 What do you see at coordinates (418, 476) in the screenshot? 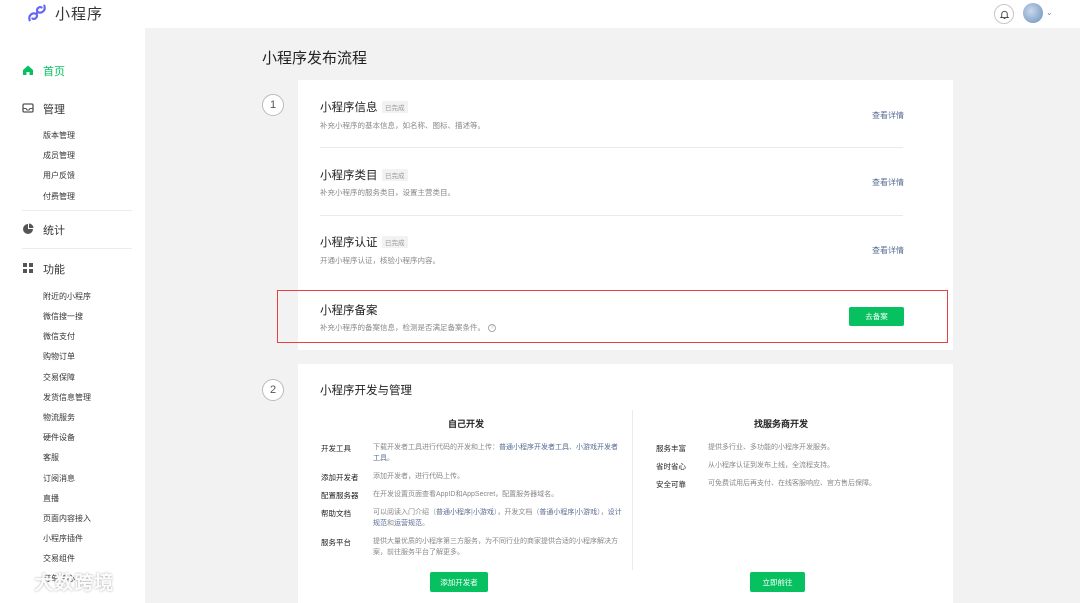
I see `row-text: 添加开发者，进行代码上传。` at bounding box center [418, 476].